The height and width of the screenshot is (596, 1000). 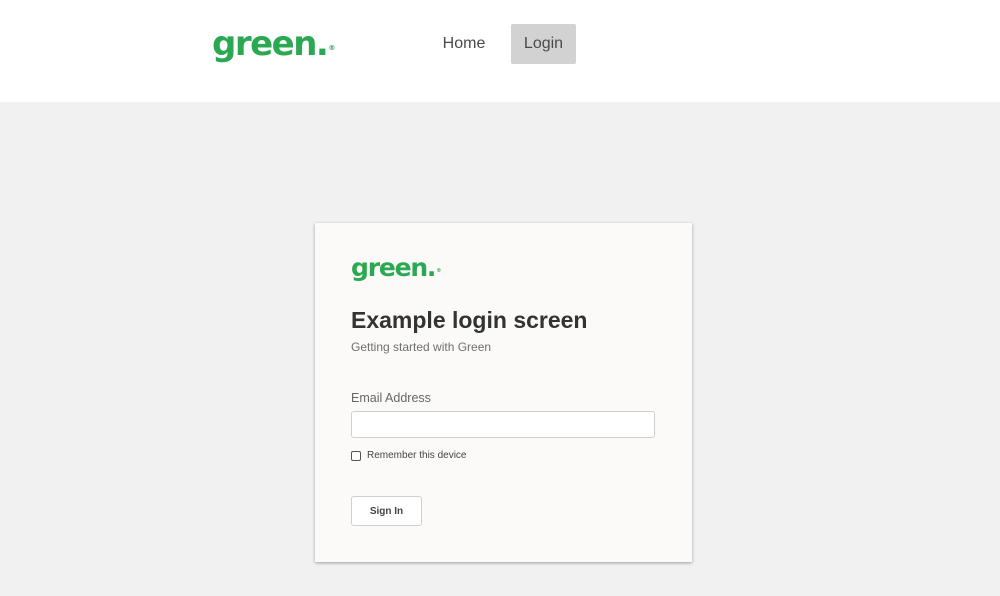 I want to click on email-label: Email Address, so click(x=391, y=398).